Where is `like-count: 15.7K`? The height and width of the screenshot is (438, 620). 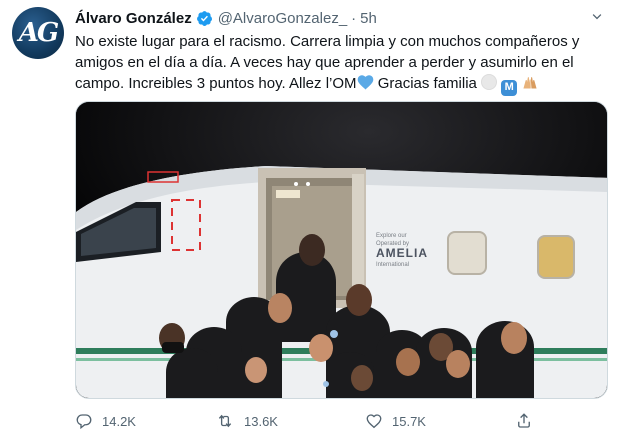 like-count: 15.7K is located at coordinates (409, 421).